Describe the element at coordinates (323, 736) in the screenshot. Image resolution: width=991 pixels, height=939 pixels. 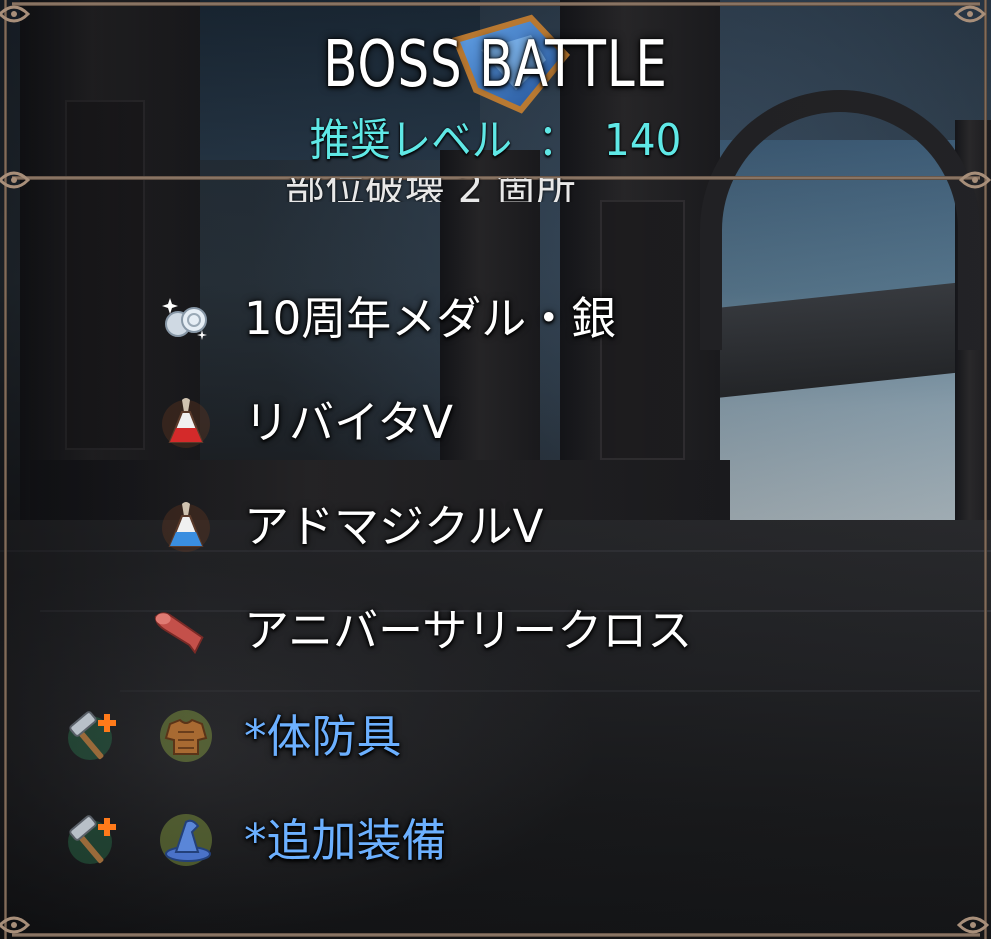
I see `reward-label: *体防具` at that location.